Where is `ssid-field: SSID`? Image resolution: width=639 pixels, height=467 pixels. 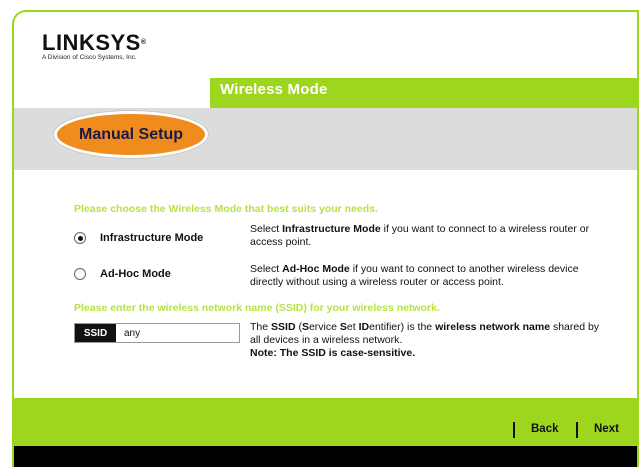
ssid-field: SSID is located at coordinates (157, 333).